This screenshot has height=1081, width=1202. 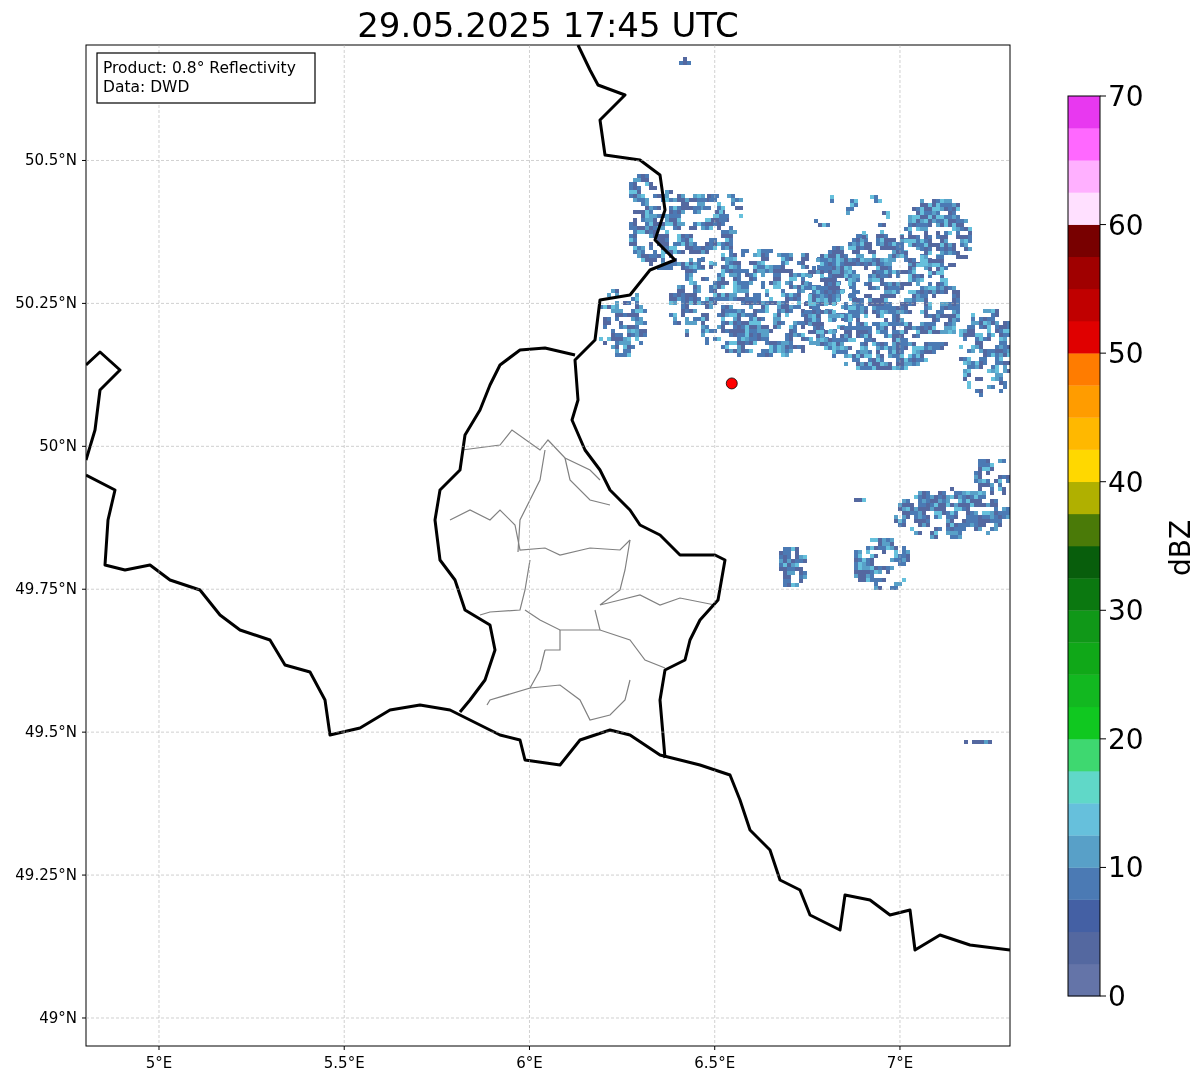 I want to click on colorbar-label: dBZ, so click(x=1180, y=548).